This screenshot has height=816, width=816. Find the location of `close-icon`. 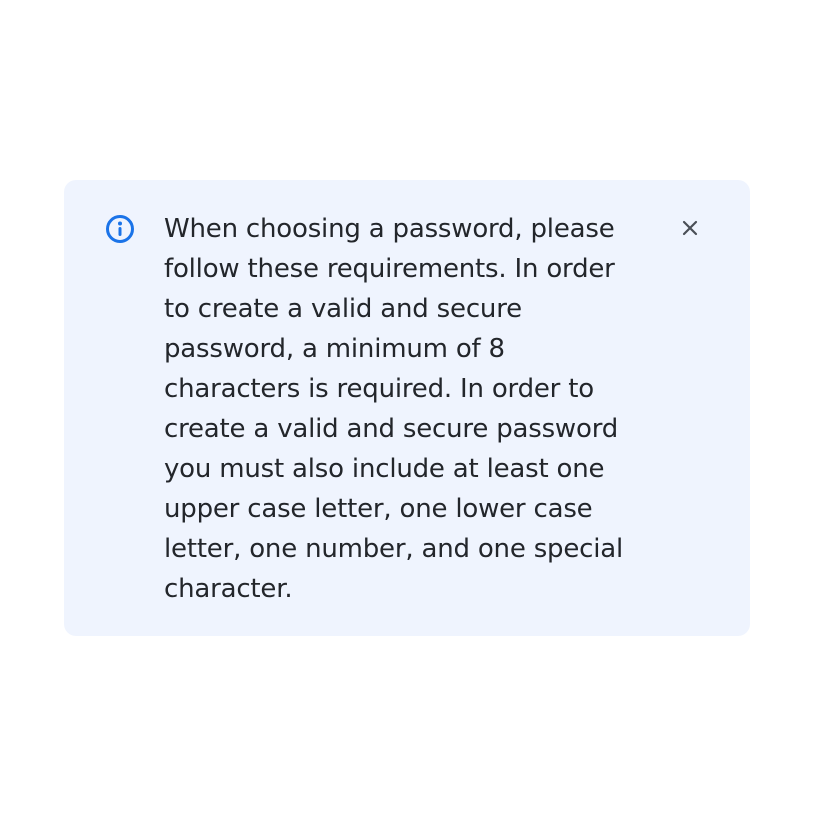

close-icon is located at coordinates (690, 228).